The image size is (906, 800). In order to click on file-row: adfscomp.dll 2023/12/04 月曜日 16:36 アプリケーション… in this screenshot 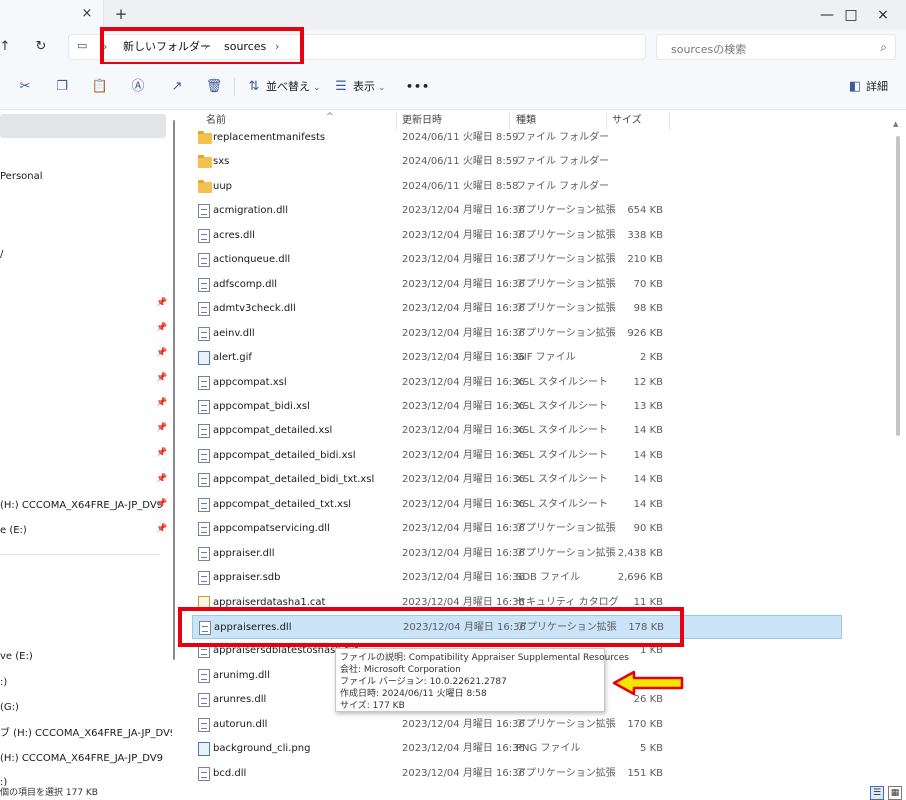, I will do `click(517, 285)`.